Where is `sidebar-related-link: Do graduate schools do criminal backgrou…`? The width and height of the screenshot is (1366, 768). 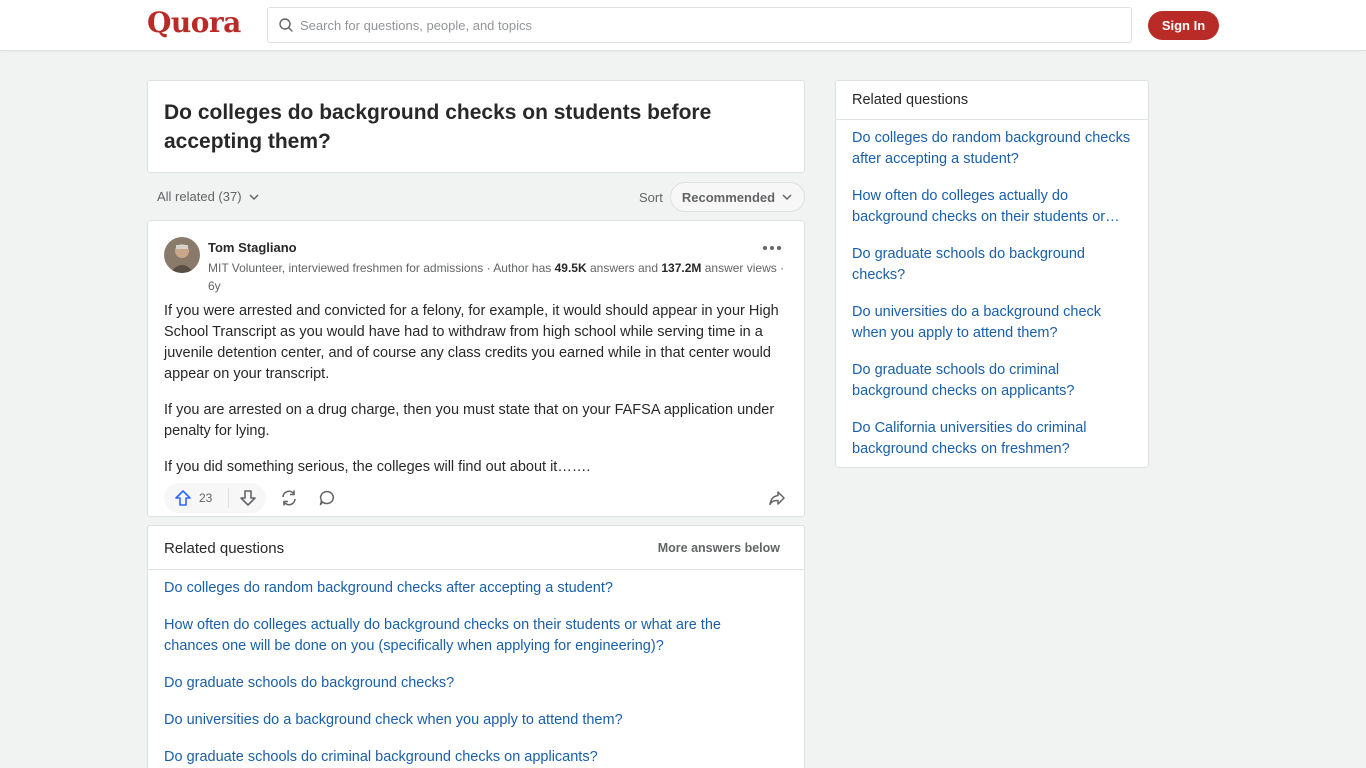 sidebar-related-link: Do graduate schools do criminal backgrou… is located at coordinates (994, 381).